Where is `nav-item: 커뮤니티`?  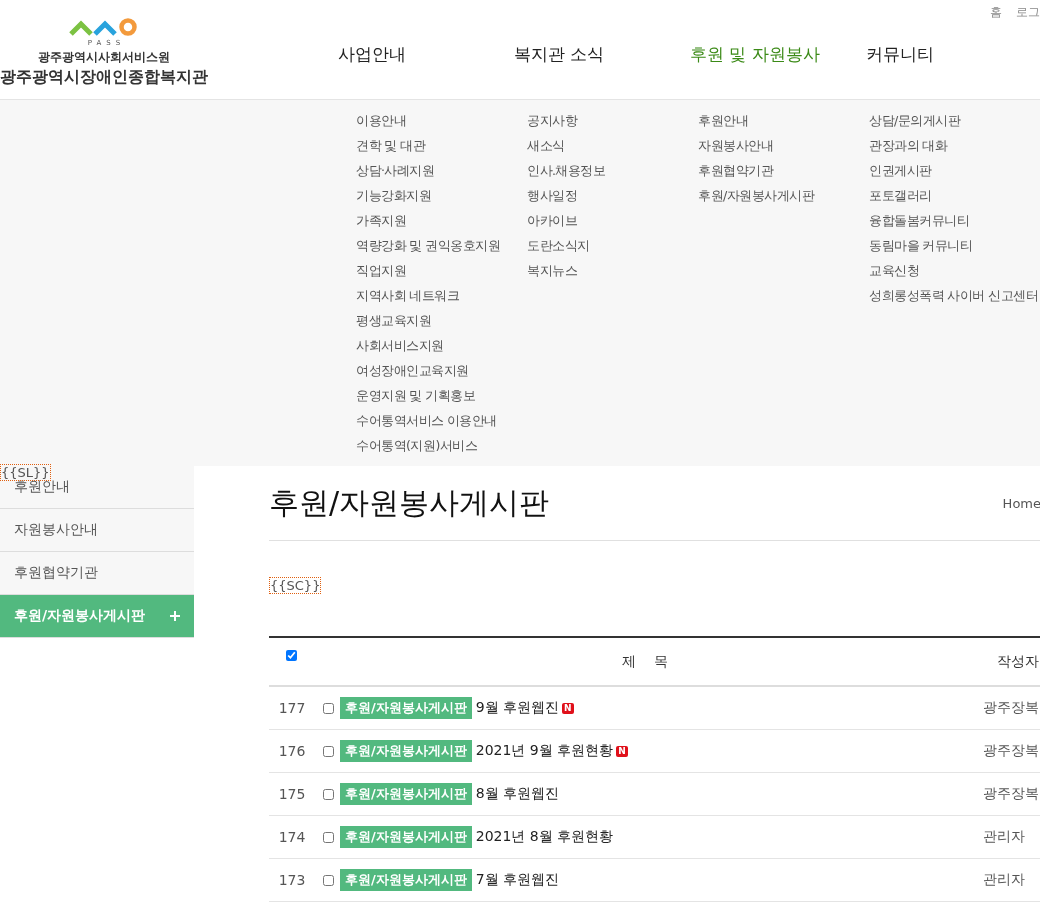
nav-item: 커뮤니티 is located at coordinates (953, 71).